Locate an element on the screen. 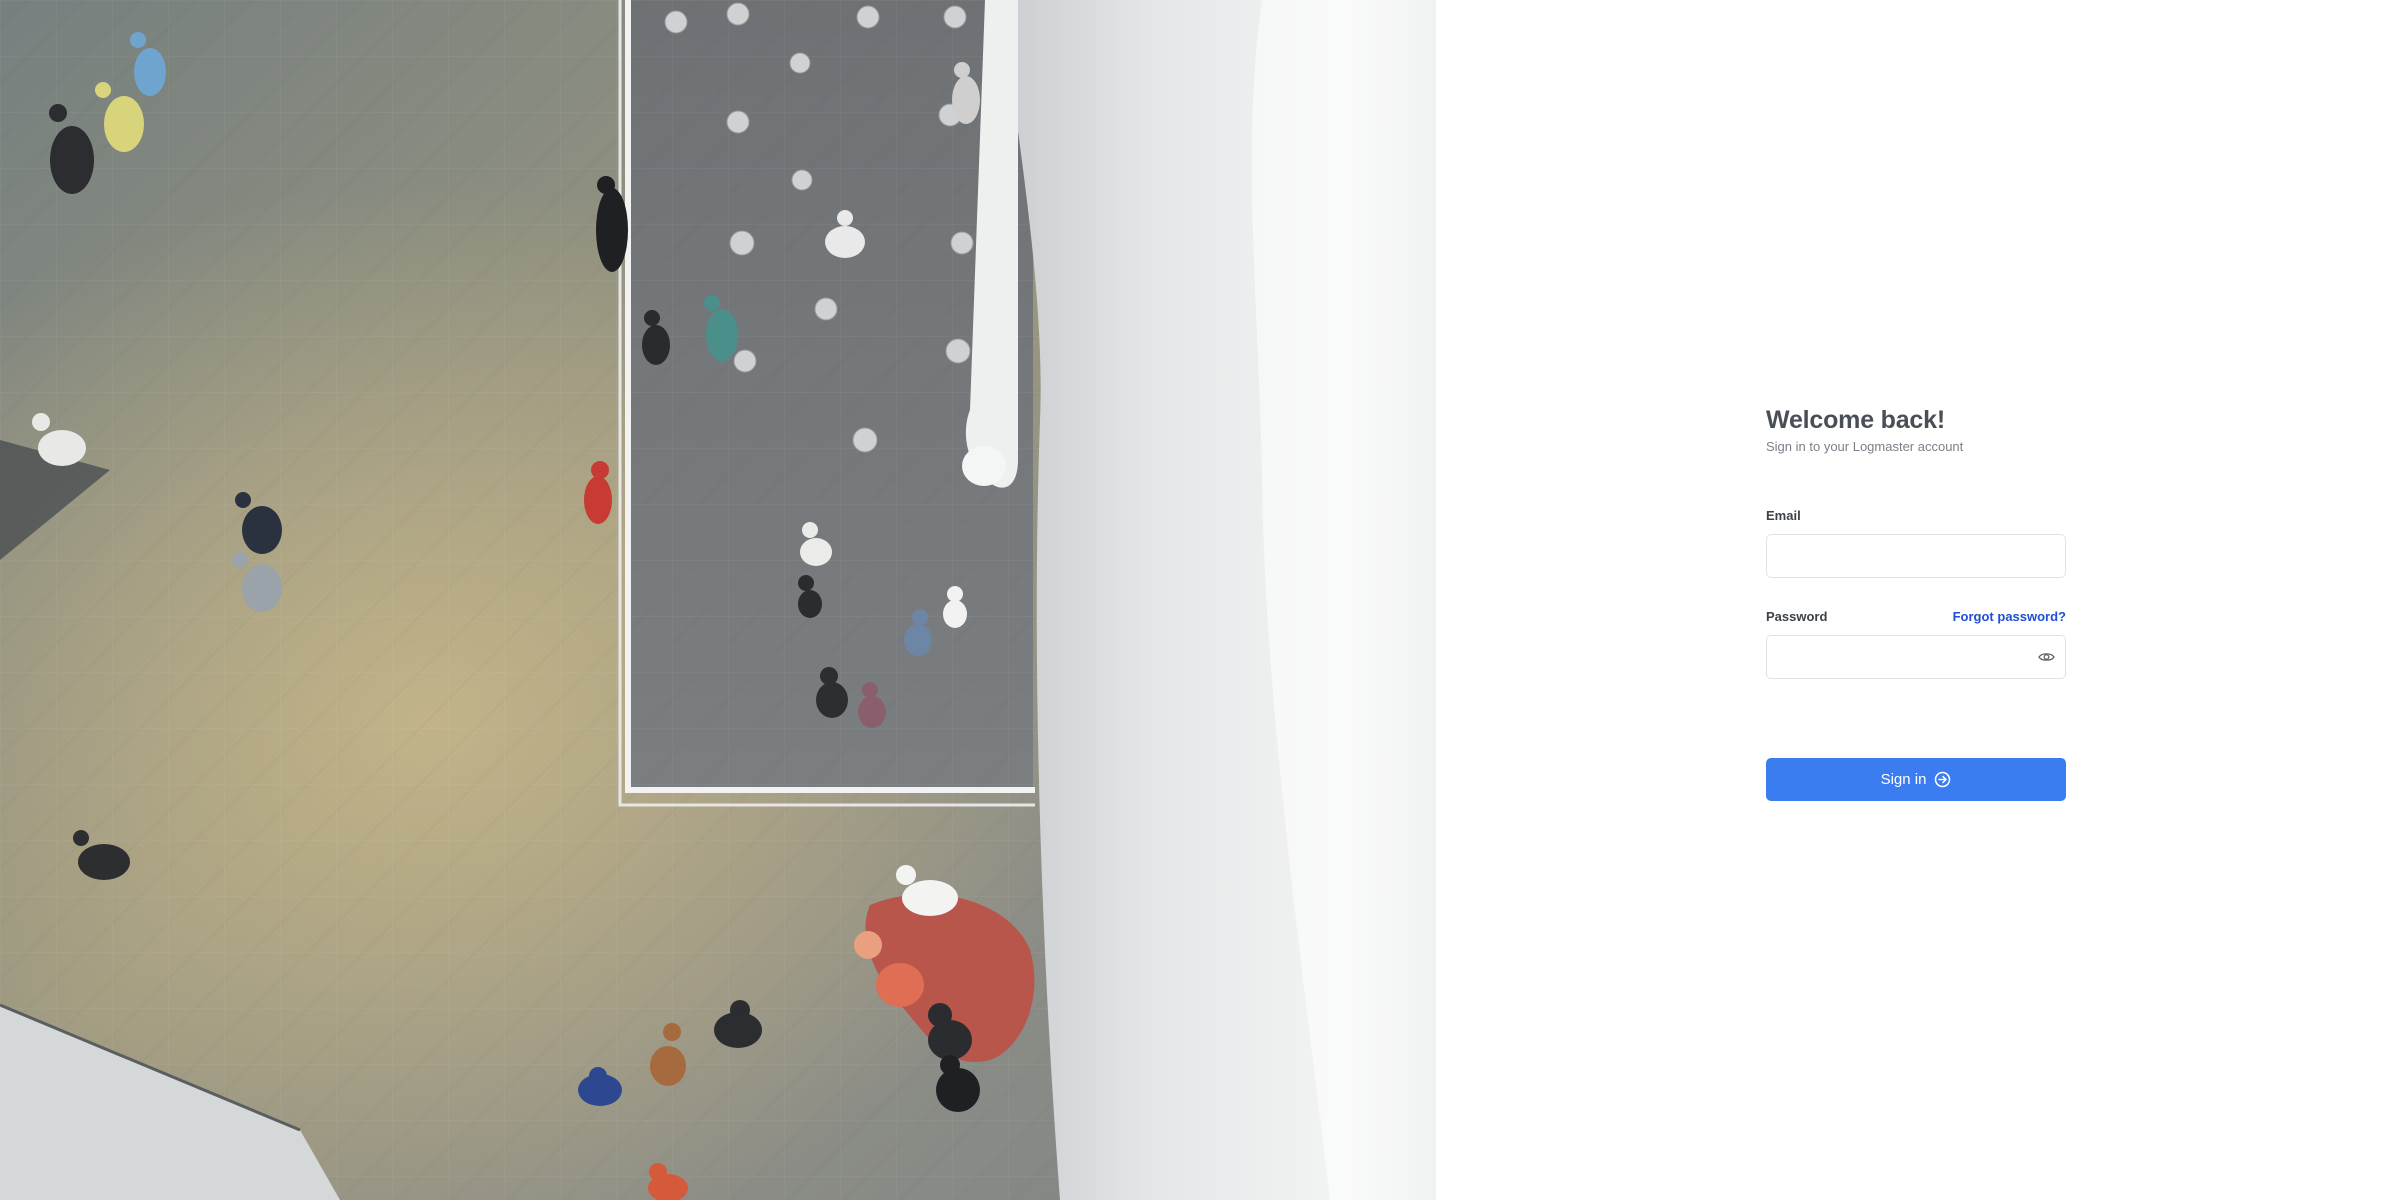 The width and height of the screenshot is (2394, 1200). password-label-row: Password Forgot password? is located at coordinates (1916, 618).